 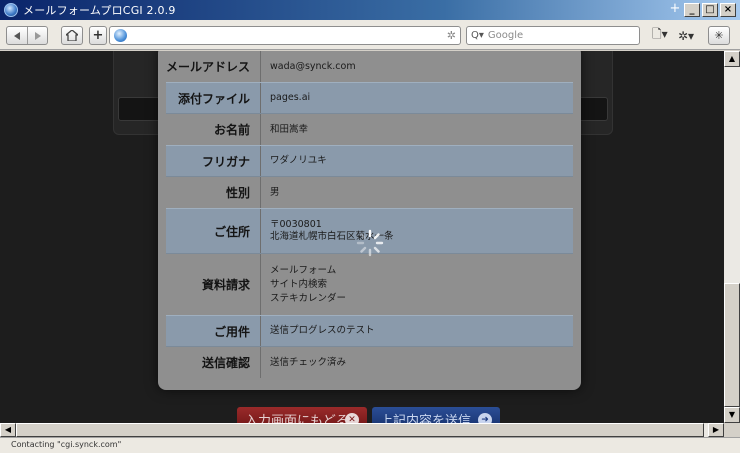 I want to click on close-circle-icon: ✕, so click(x=352, y=418).